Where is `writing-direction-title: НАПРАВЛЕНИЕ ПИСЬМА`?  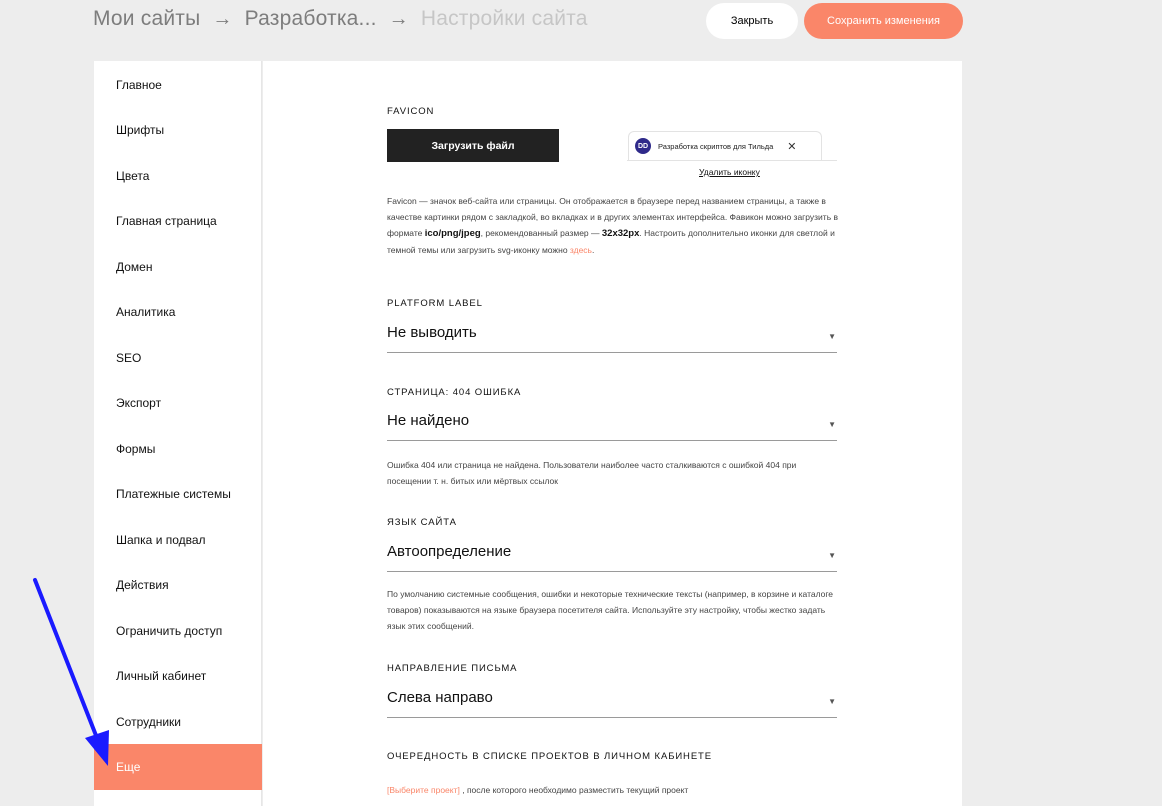
writing-direction-title: НАПРАВЛЕНИЕ ПИСЬМА is located at coordinates (452, 668).